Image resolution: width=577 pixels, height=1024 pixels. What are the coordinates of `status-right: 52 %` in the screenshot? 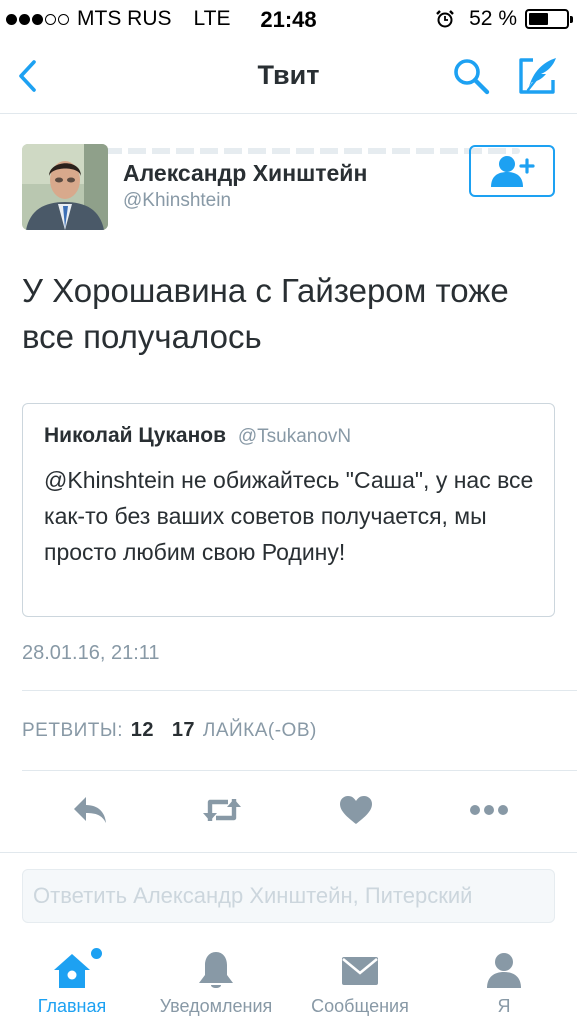 It's located at (504, 19).